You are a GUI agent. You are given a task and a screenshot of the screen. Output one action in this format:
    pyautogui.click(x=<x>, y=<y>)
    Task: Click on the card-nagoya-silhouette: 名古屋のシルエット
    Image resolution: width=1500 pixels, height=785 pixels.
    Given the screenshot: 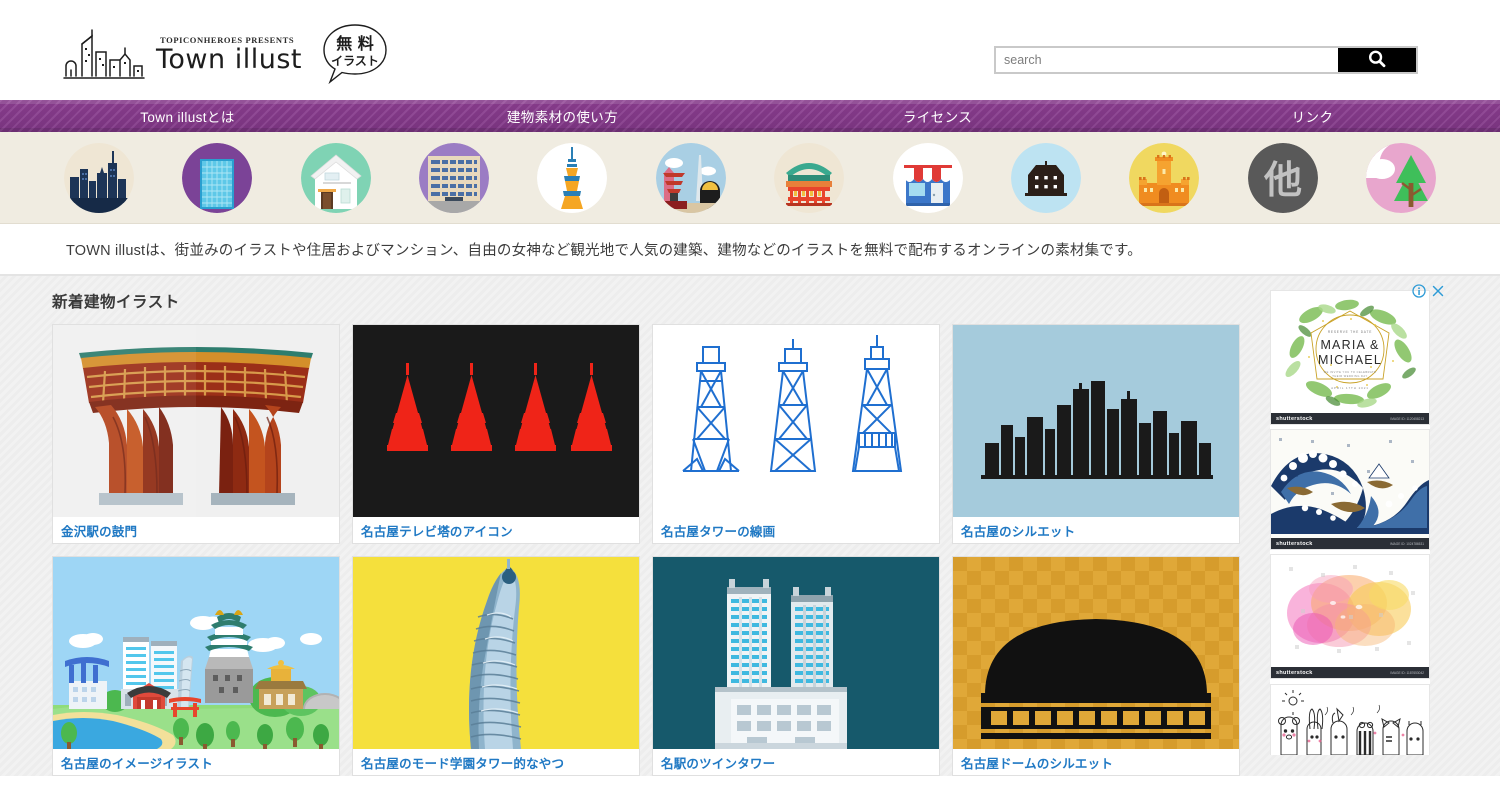 What is the action you would take?
    pyautogui.click(x=1096, y=434)
    